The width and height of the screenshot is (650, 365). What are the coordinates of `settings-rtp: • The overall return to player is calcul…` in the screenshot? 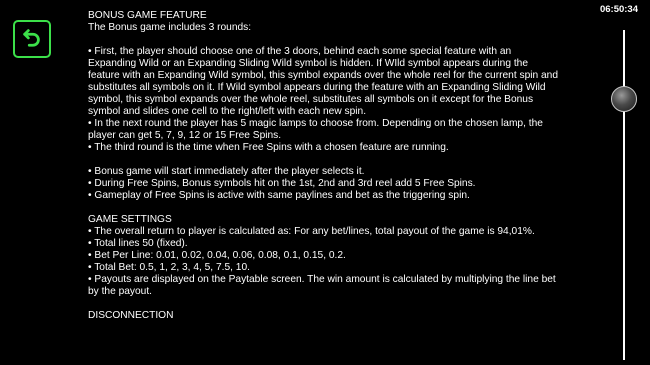 It's located at (311, 231).